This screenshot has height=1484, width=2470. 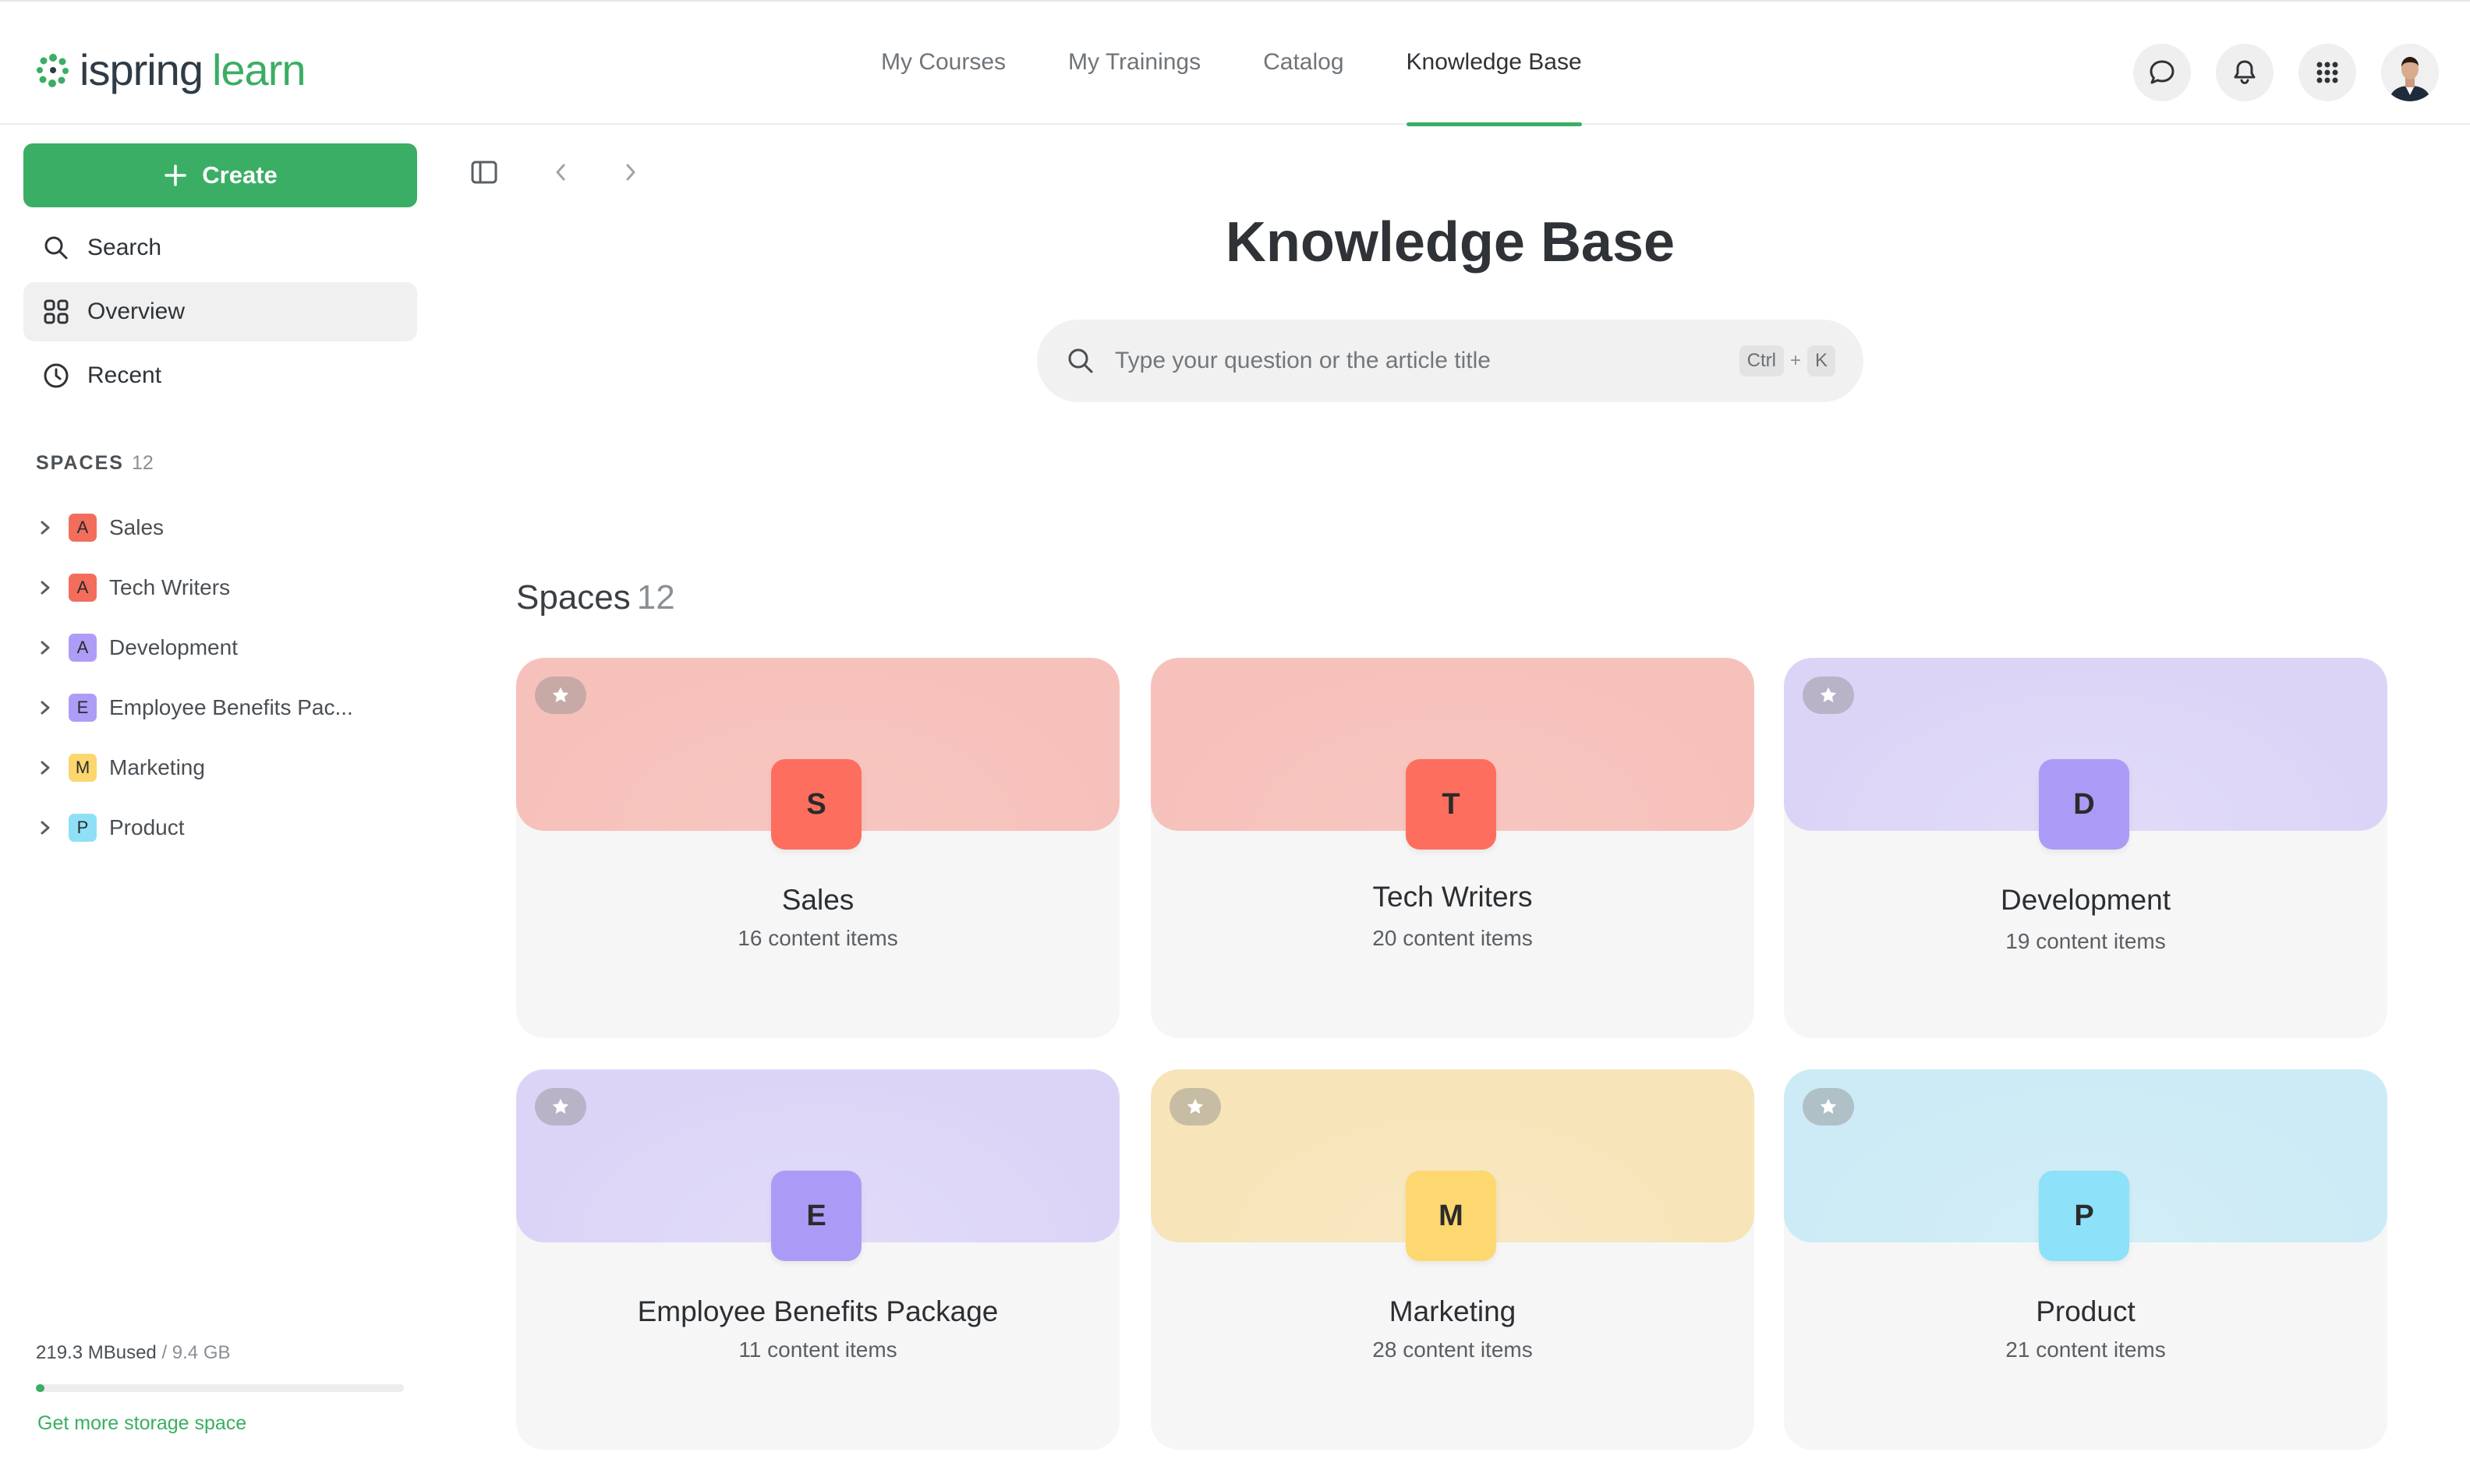 I want to click on sidebar-toggle-icon, so click(x=484, y=172).